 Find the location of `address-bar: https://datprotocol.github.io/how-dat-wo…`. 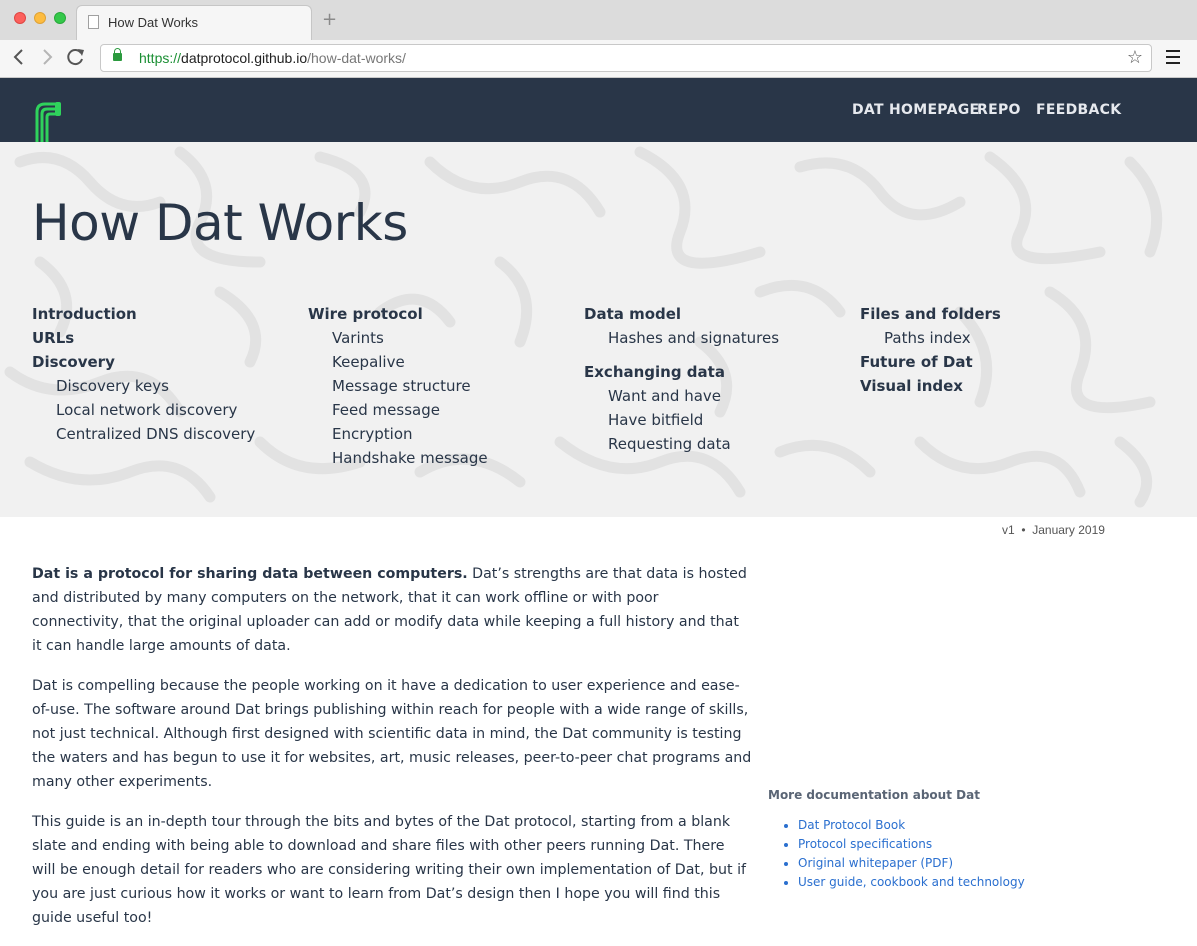

address-bar: https://datprotocol.github.io/how-dat-wo… is located at coordinates (626, 58).